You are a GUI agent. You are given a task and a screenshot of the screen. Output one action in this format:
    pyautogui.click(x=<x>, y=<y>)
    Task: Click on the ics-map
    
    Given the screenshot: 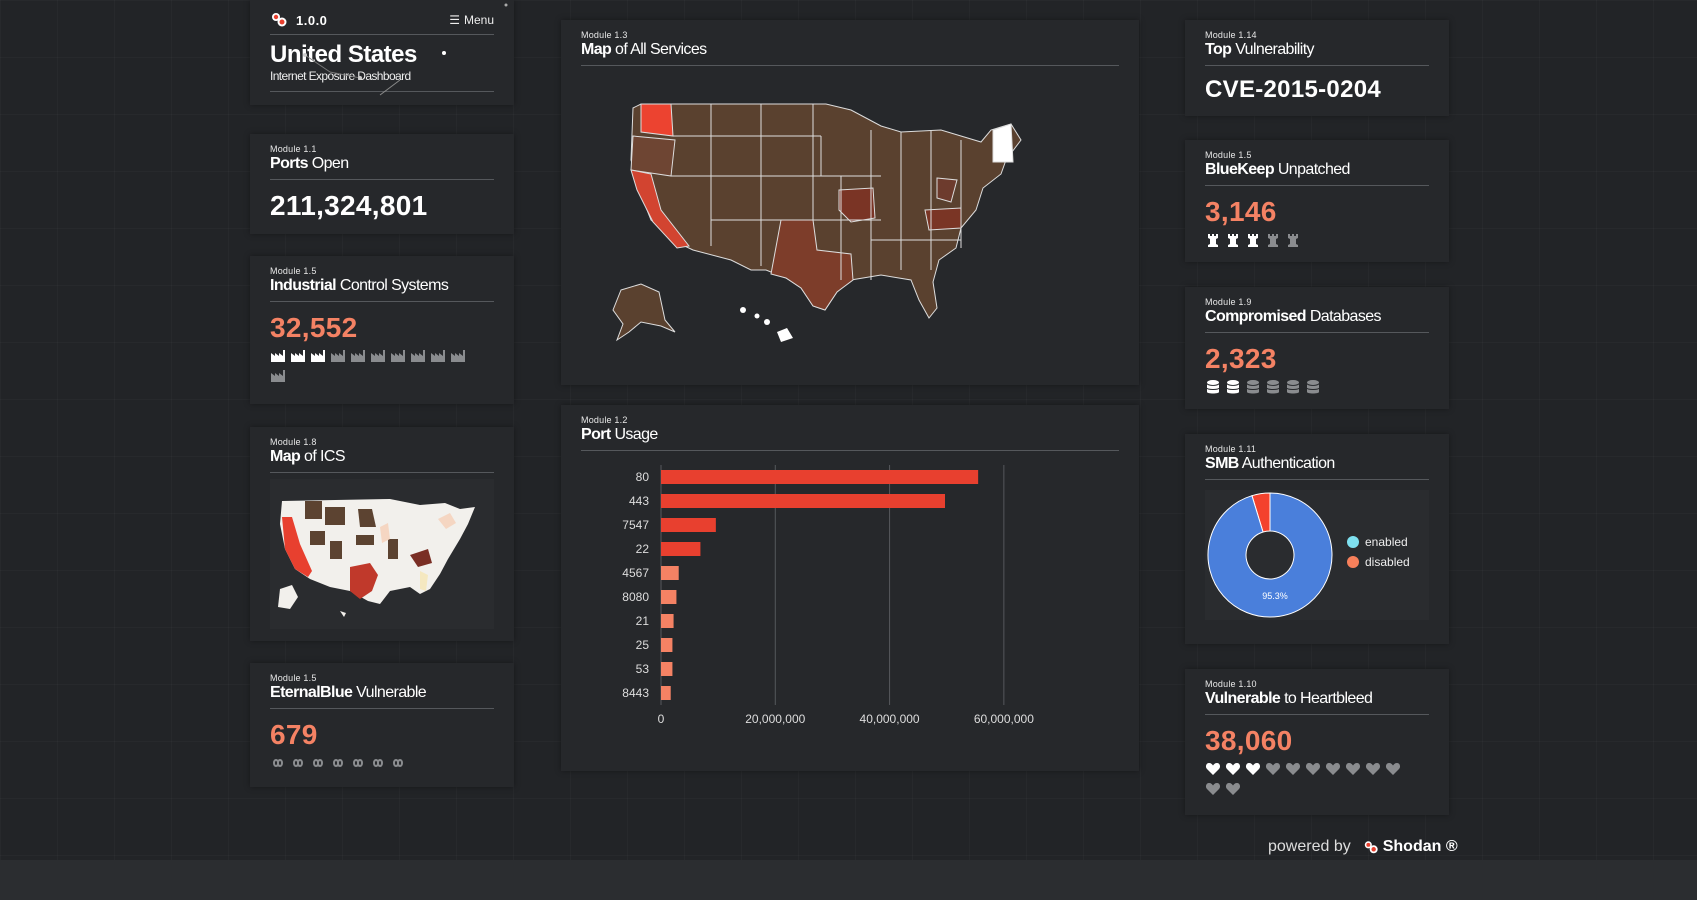 What is the action you would take?
    pyautogui.click(x=382, y=554)
    